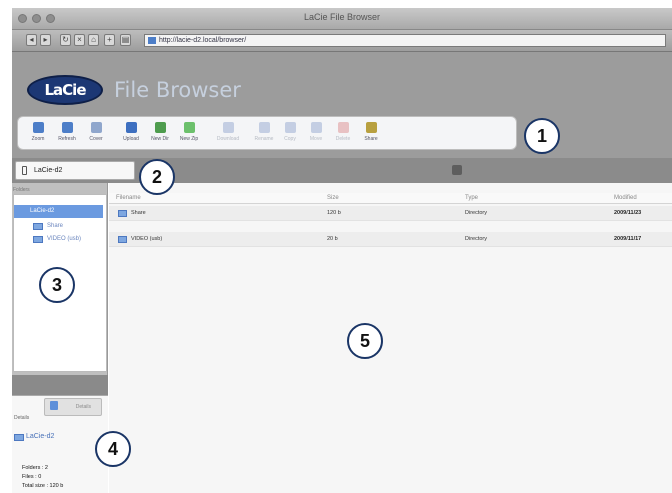 This screenshot has width=672, height=493. Describe the element at coordinates (160, 135) in the screenshot. I see `new-dir-button: New Dir` at that location.